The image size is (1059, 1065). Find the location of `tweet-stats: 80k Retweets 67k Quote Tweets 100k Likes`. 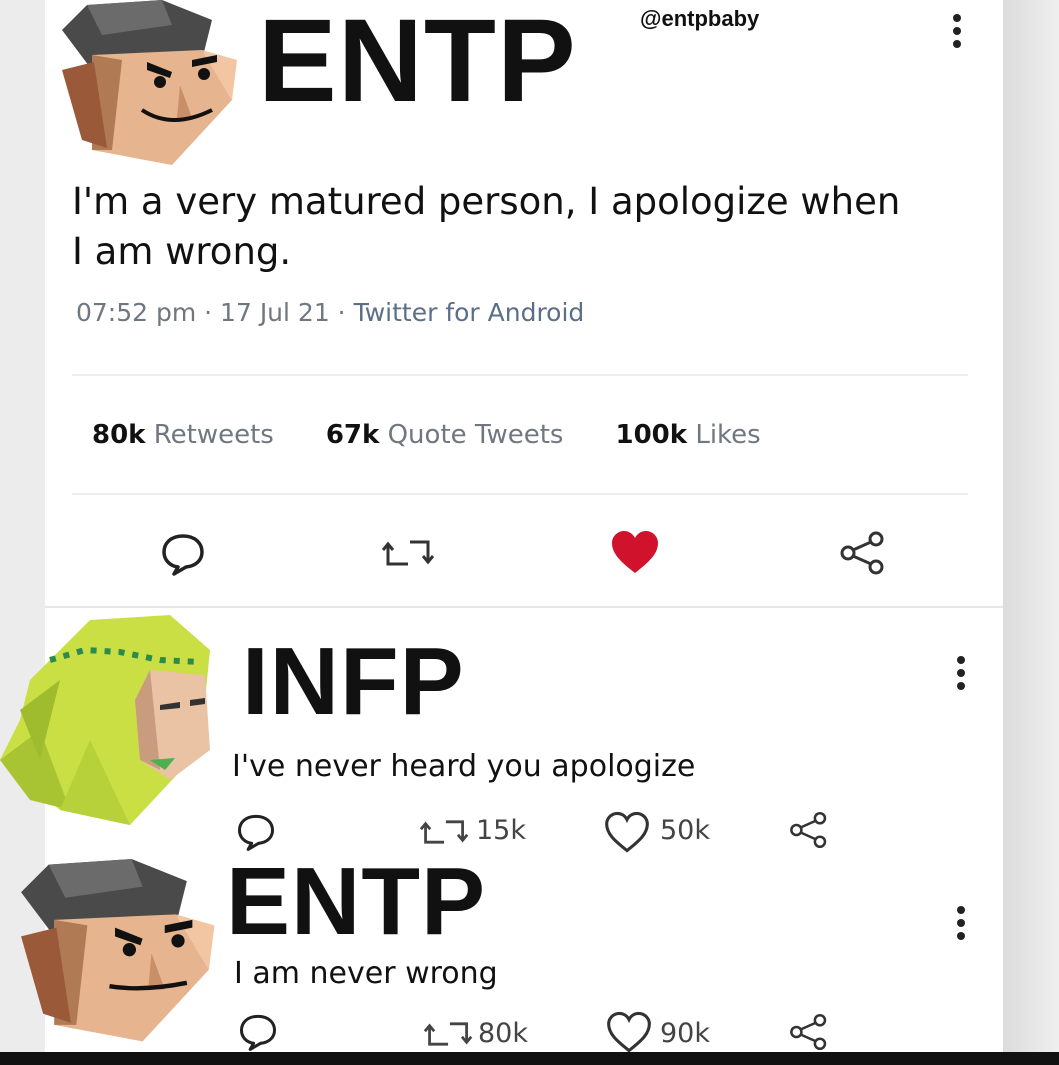

tweet-stats: 80k Retweets 67k Quote Tweets 100k Likes is located at coordinates (426, 435).